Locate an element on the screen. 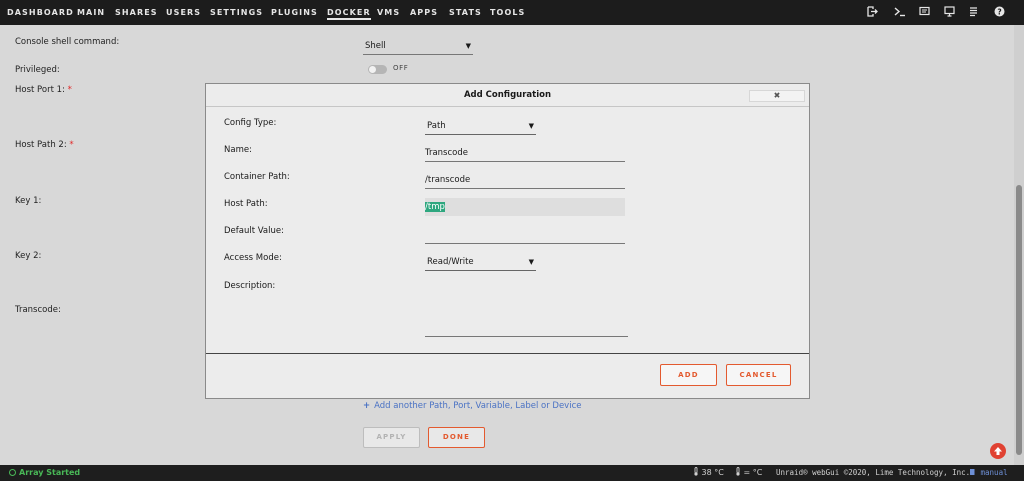 The image size is (1024, 481). cancel-button: CANCEL is located at coordinates (758, 375).